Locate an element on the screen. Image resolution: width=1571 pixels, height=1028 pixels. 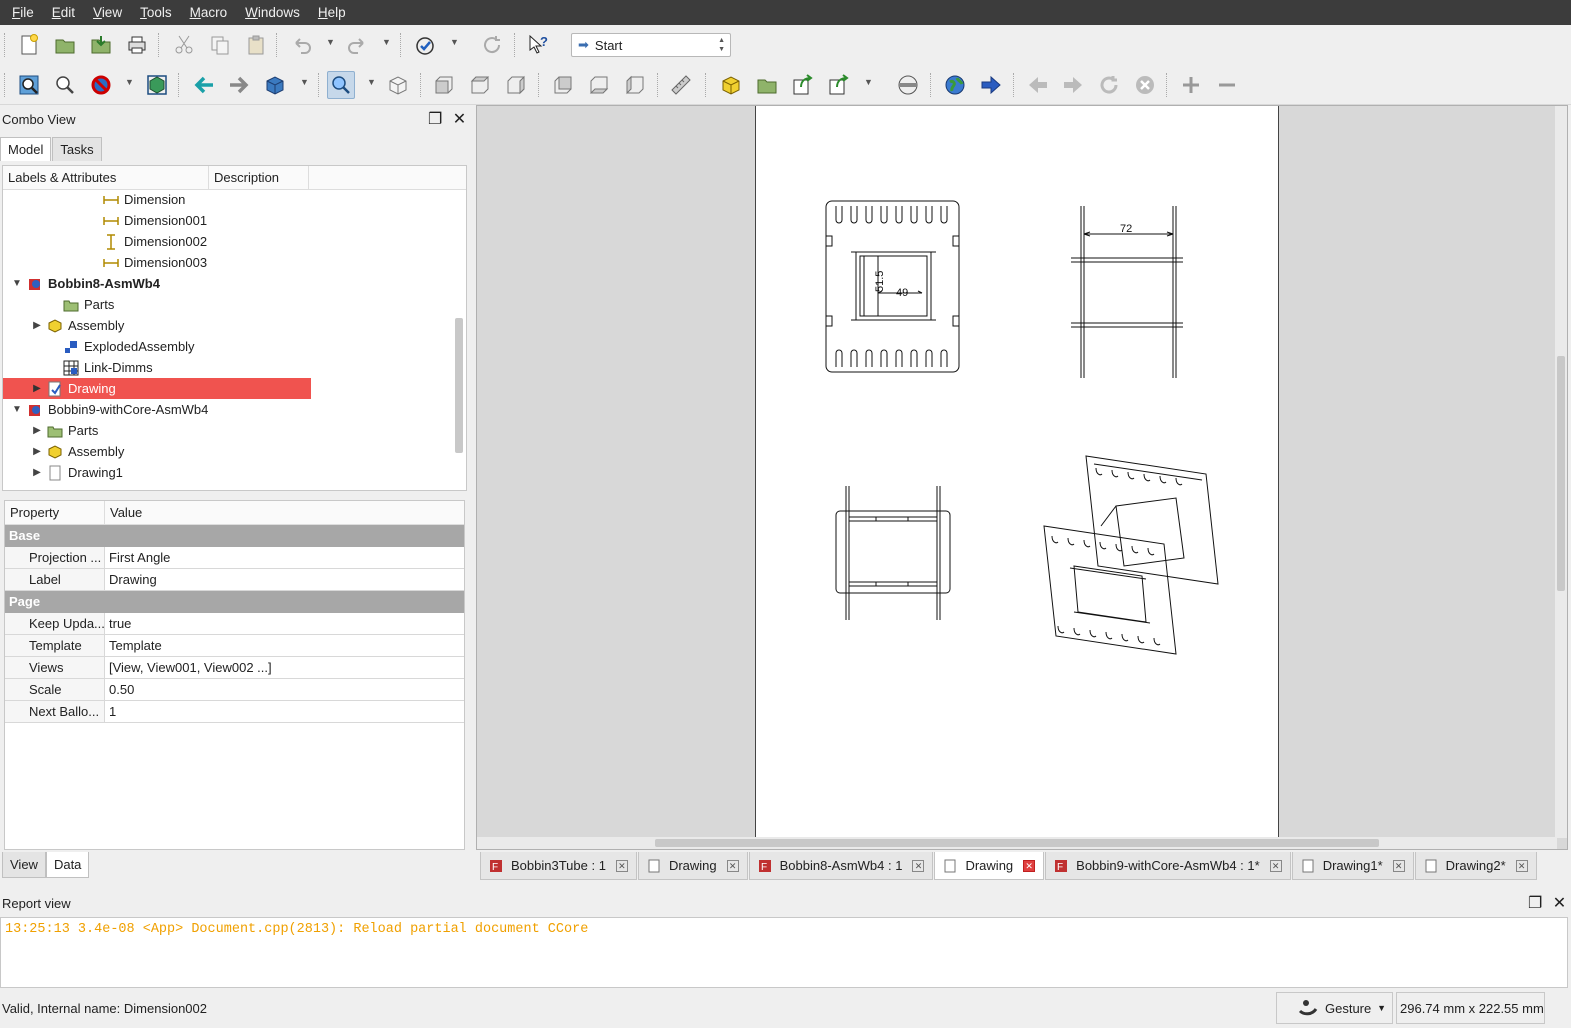
link-dropdown-icon: ▼ is located at coordinates (868, 82).